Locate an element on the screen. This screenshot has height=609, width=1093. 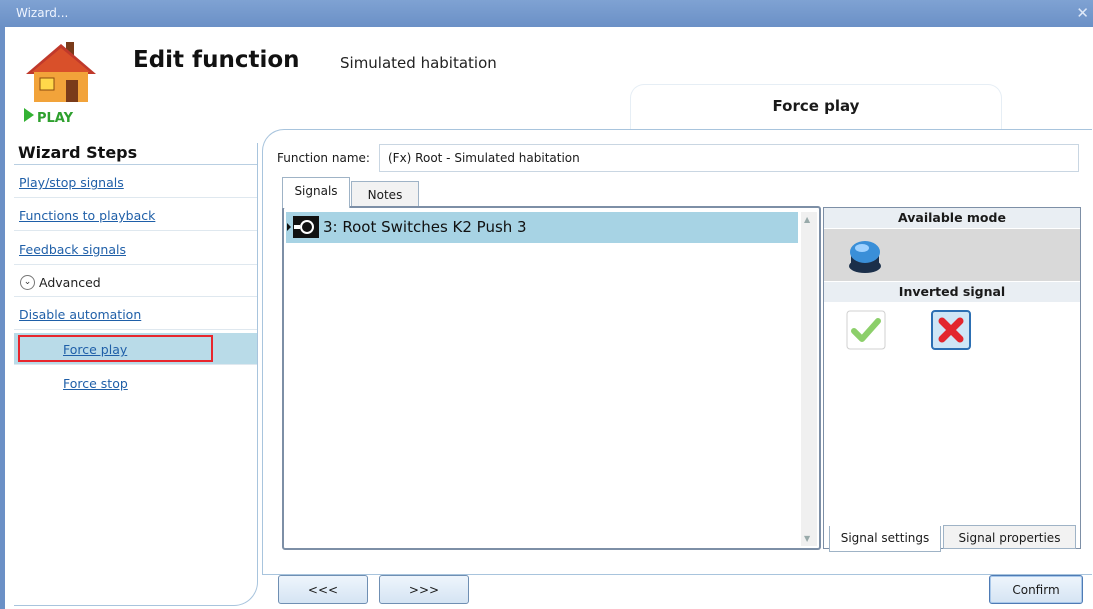
close-icon: ✕ is located at coordinates (1082, 13).